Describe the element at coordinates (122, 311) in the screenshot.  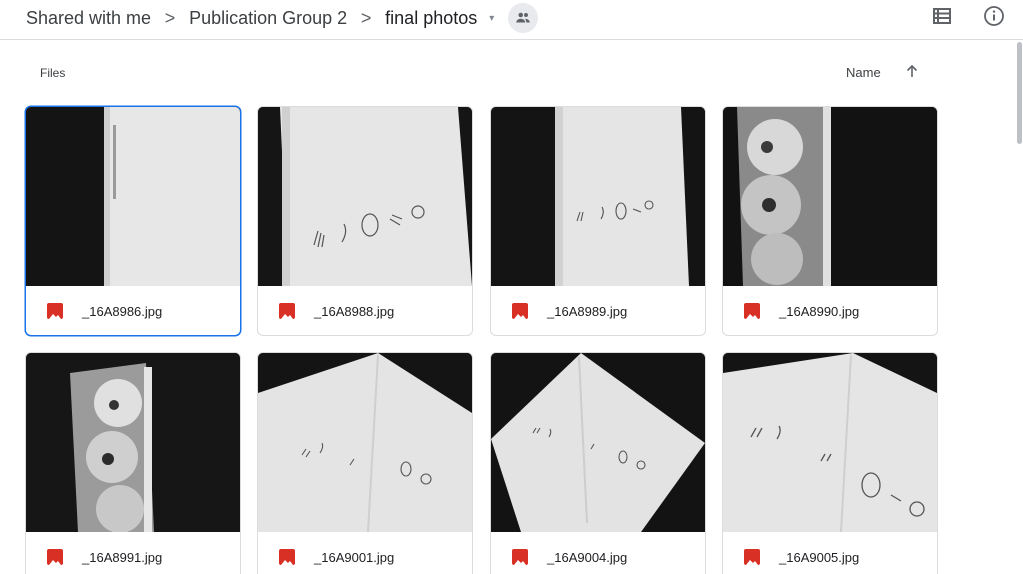
I see `file-name: _16A8986.jpg` at that location.